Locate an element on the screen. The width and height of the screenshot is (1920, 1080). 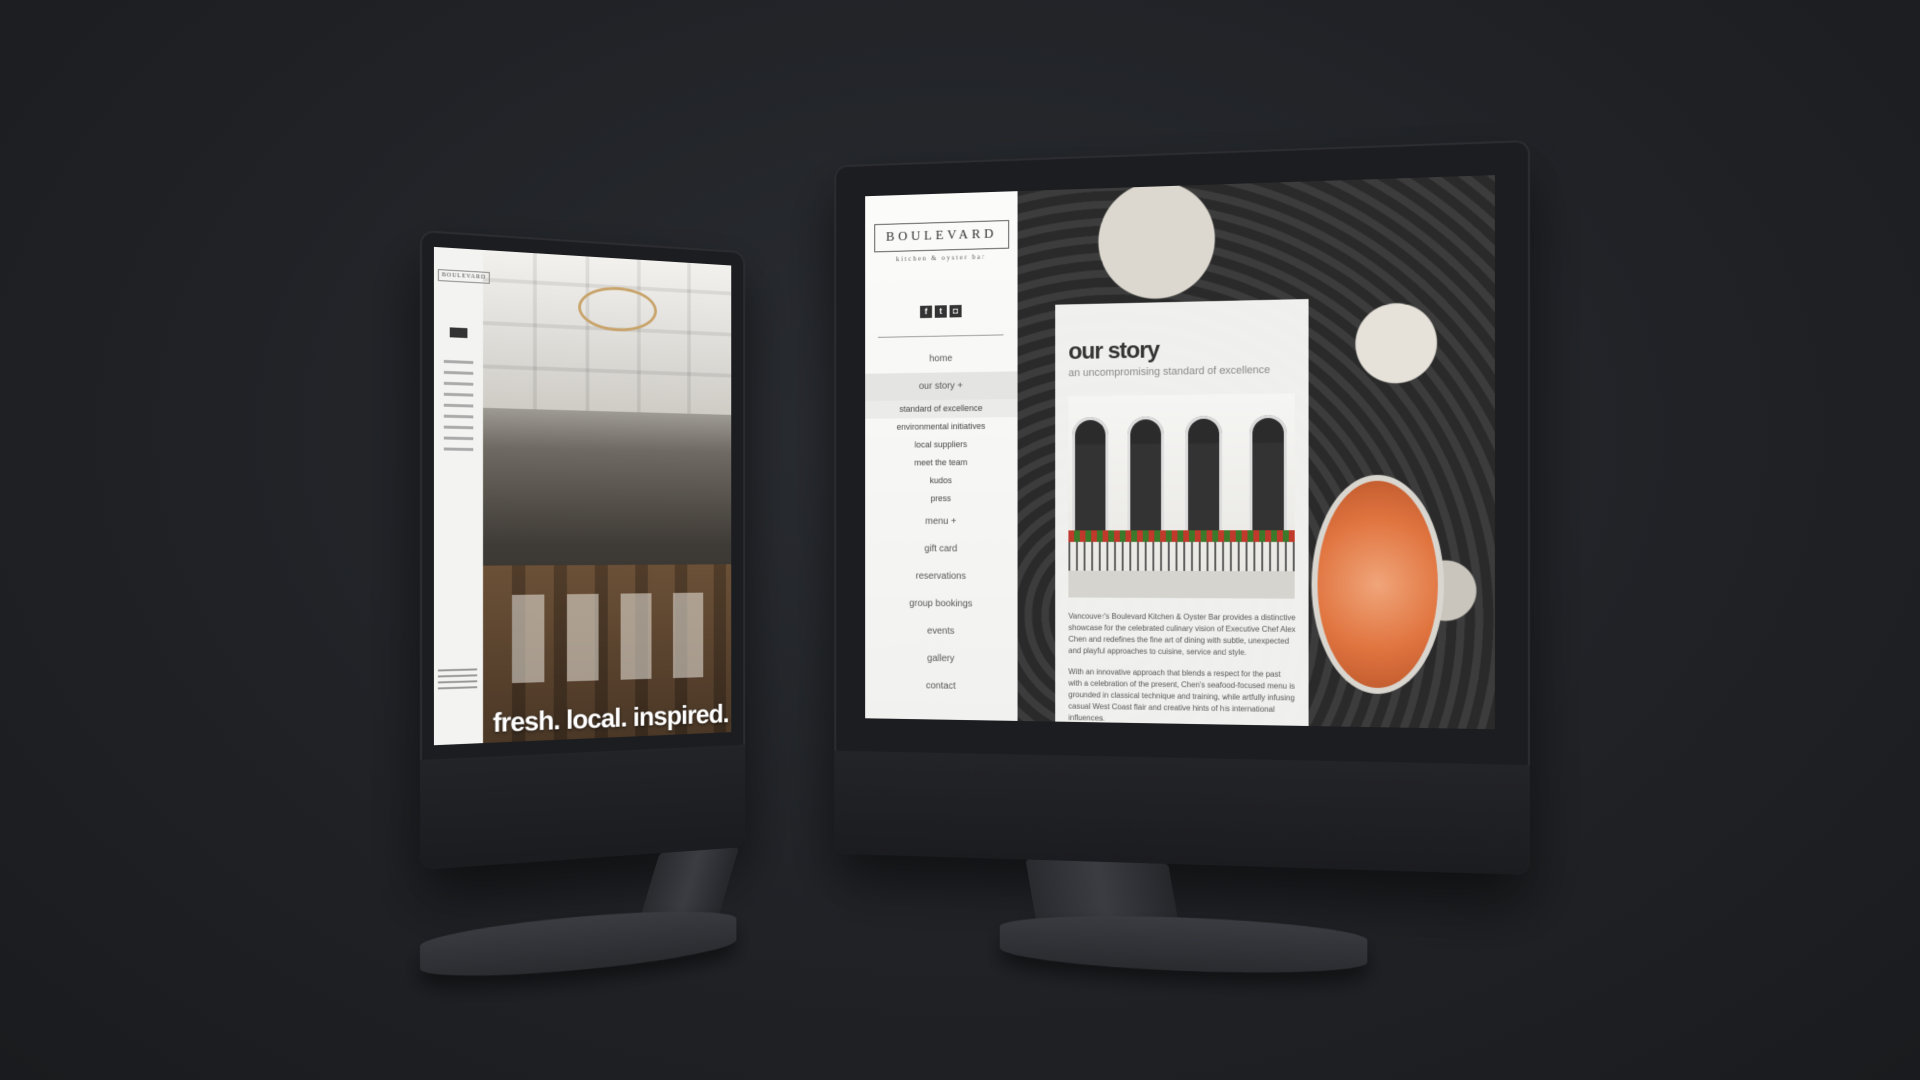
left-sidebar: BOULEVARD is located at coordinates (462, 496).